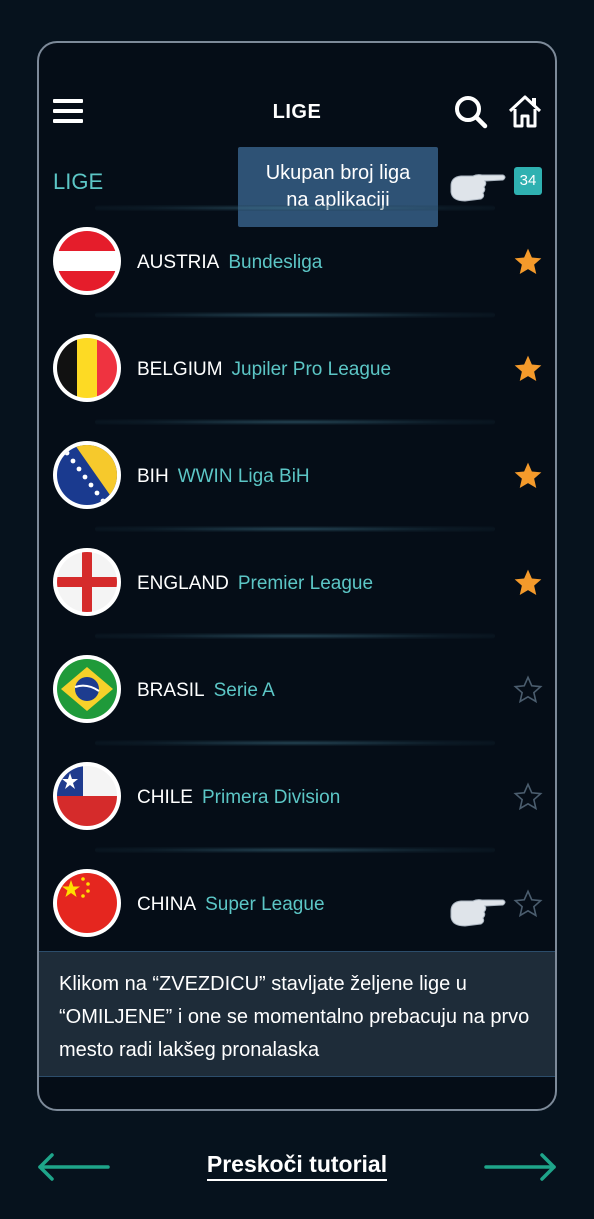 The width and height of the screenshot is (594, 1219). I want to click on country-name: CHILE, so click(165, 797).